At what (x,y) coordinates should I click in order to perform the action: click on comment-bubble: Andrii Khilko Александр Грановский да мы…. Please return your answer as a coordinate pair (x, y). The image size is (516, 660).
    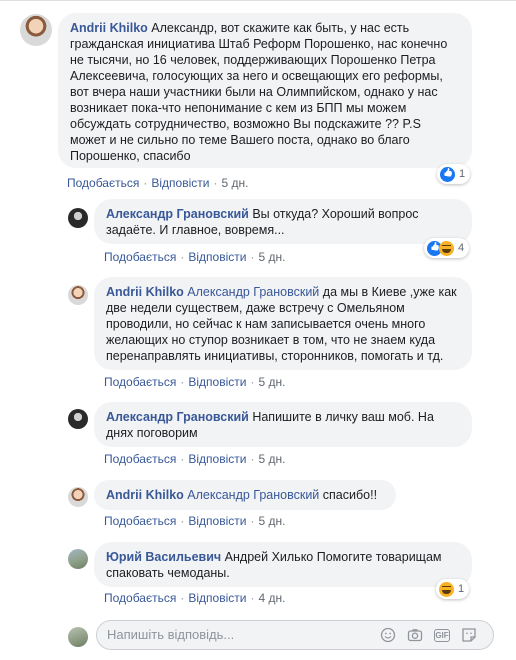
    Looking at the image, I should click on (283, 323).